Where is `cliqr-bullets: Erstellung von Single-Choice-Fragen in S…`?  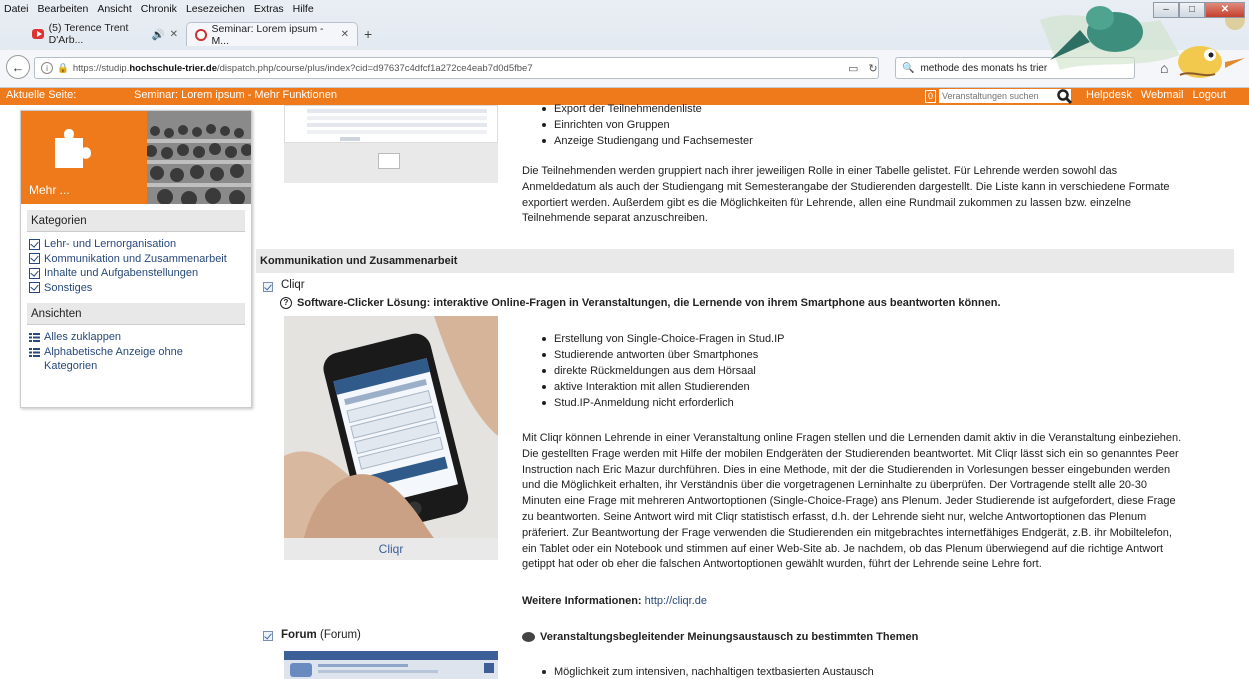
cliqr-bullets: Erstellung von Single-Choice-Fragen in S… is located at coordinates (661, 371).